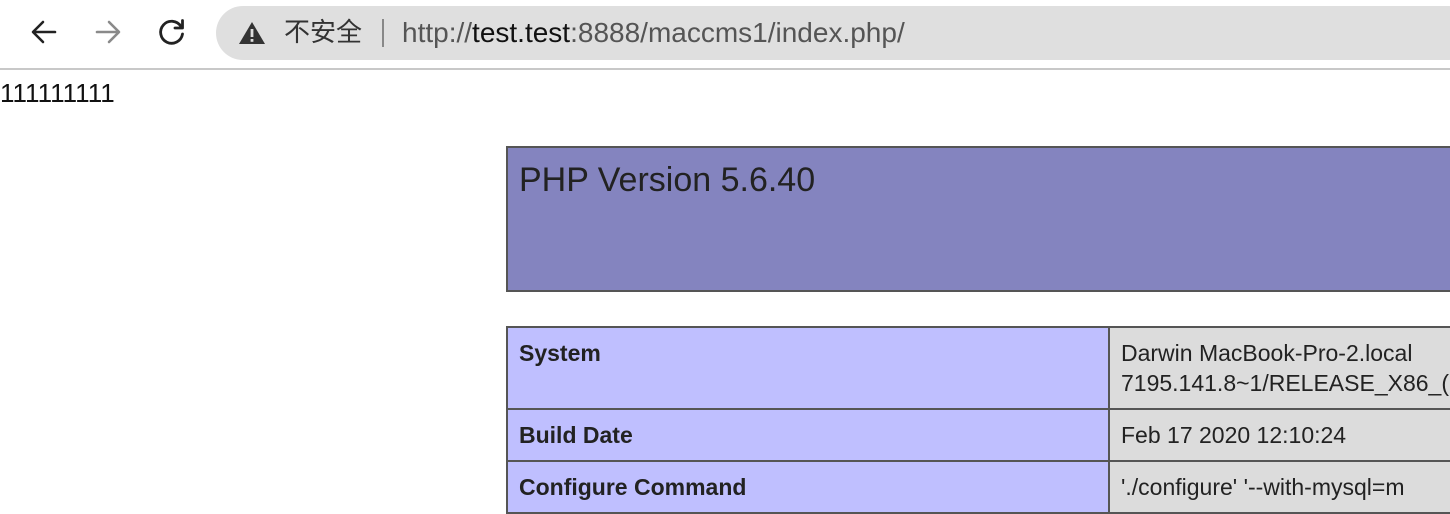 The image size is (1450, 514). What do you see at coordinates (808, 368) in the screenshot?
I see `row-label: System` at bounding box center [808, 368].